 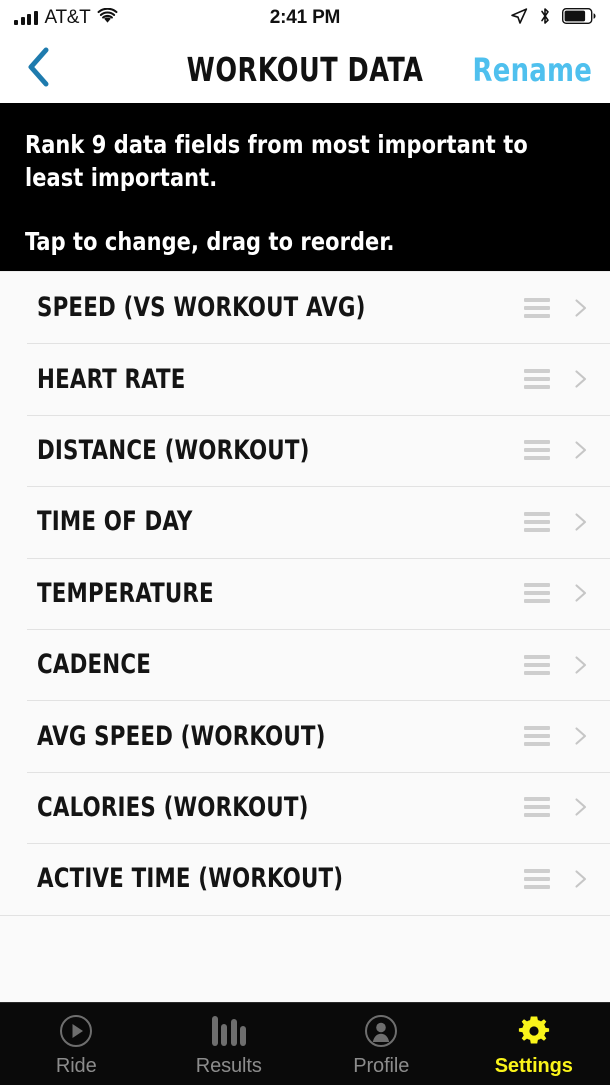 I want to click on list-item-label: CALORIES (WORKOUT), so click(x=173, y=807).